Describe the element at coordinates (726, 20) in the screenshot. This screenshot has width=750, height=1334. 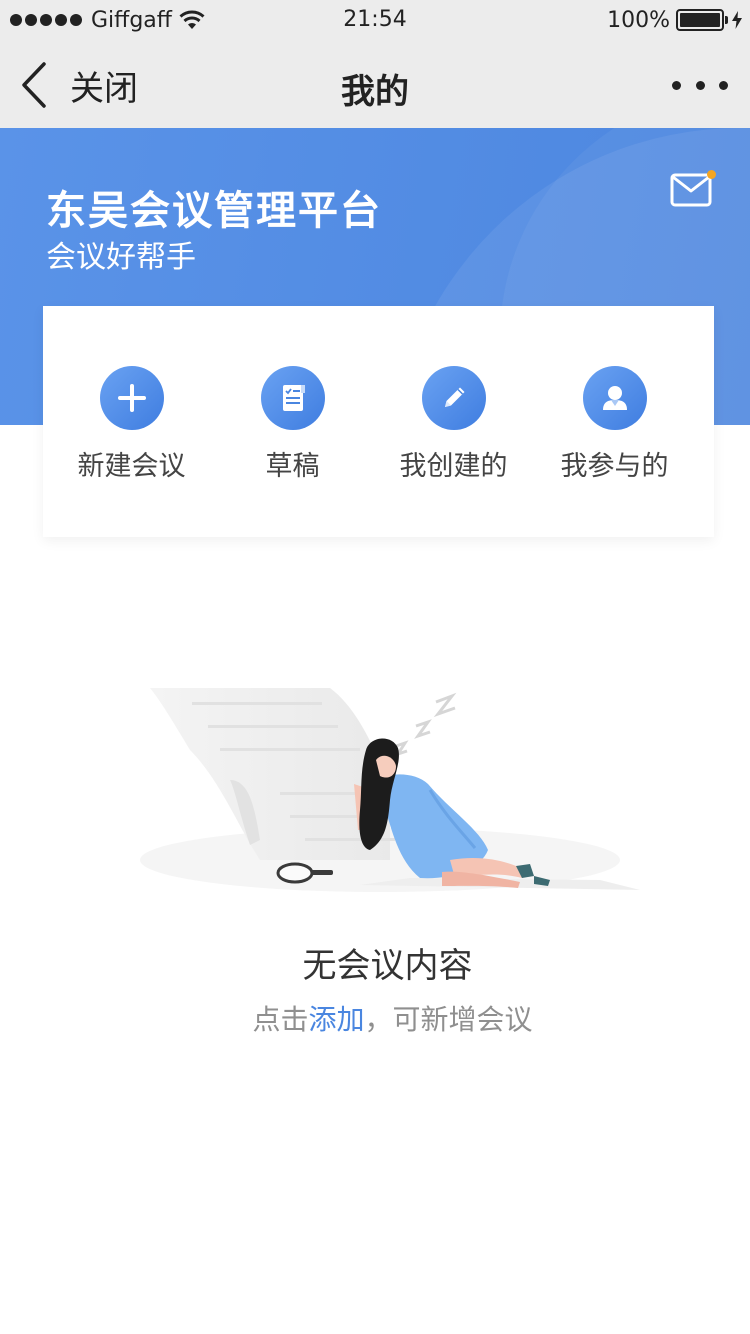
I see `battery-tip` at that location.